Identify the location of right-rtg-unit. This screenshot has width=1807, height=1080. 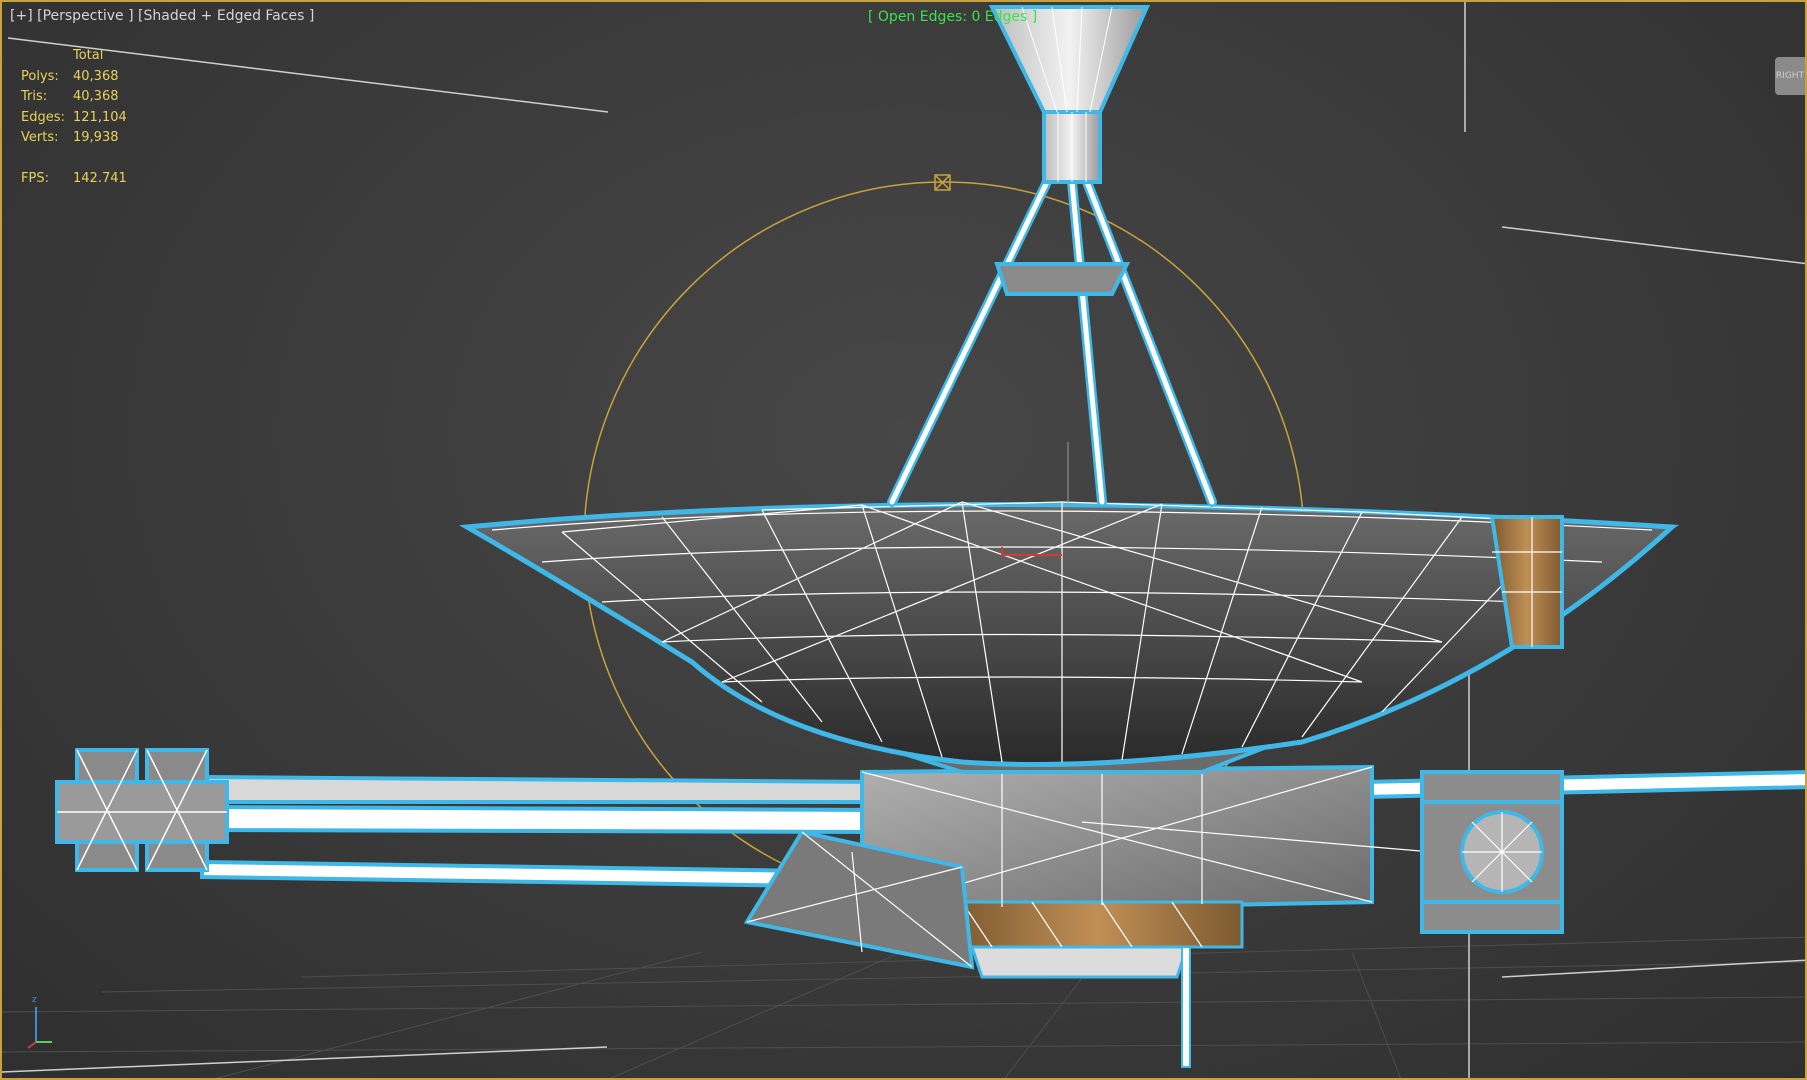
(1492, 852).